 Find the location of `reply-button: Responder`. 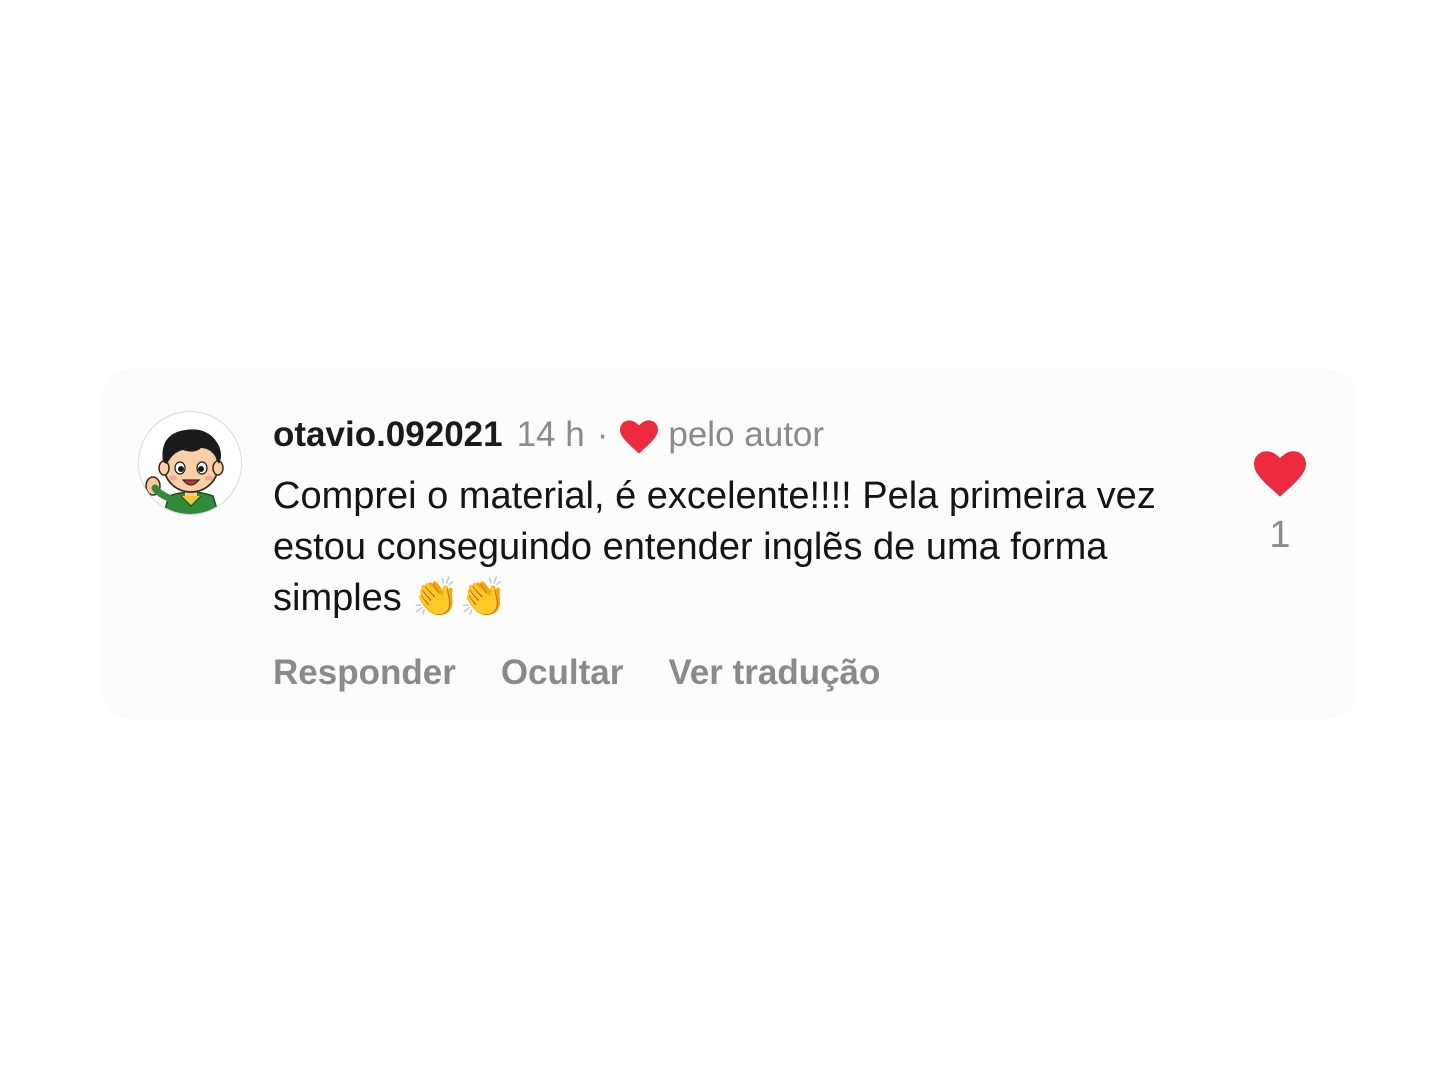

reply-button: Responder is located at coordinates (364, 673).